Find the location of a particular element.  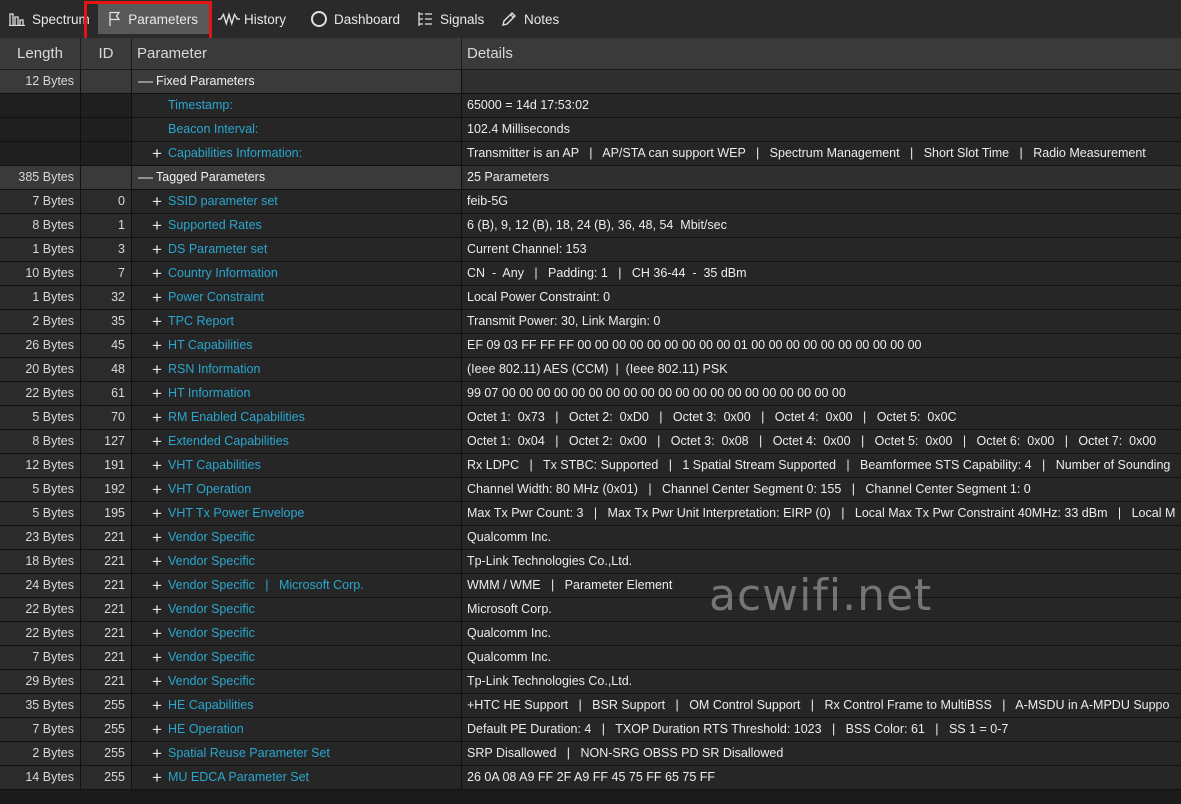

table-row: Beacon Interval: 102.4 Milliseconds is located at coordinates (590, 130).